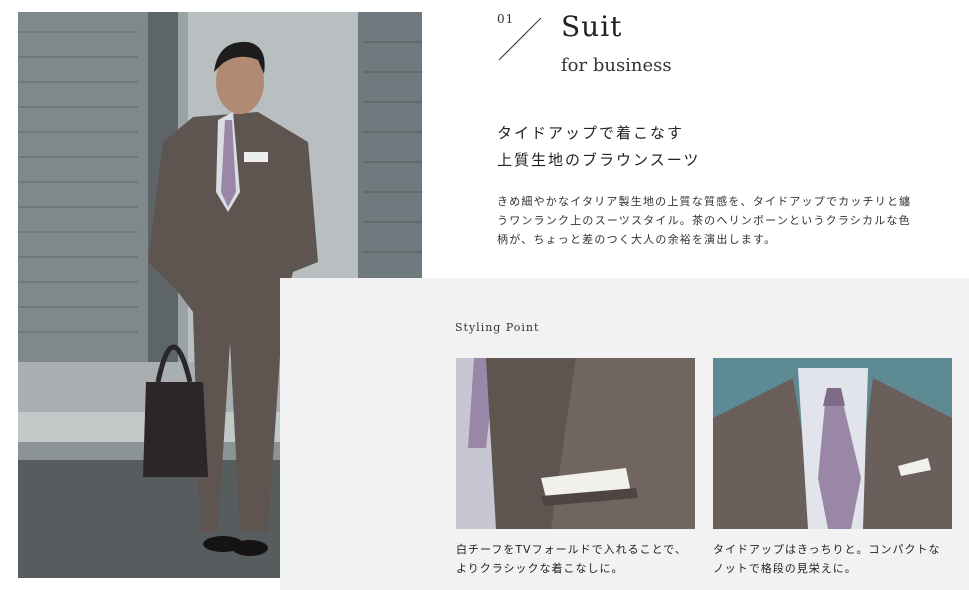 The image size is (969, 590). What do you see at coordinates (827, 559) in the screenshot?
I see `styling-point-2-caption: タイドアップはきっちりと。コンパクトな ノットで格段の見栄えに。` at bounding box center [827, 559].